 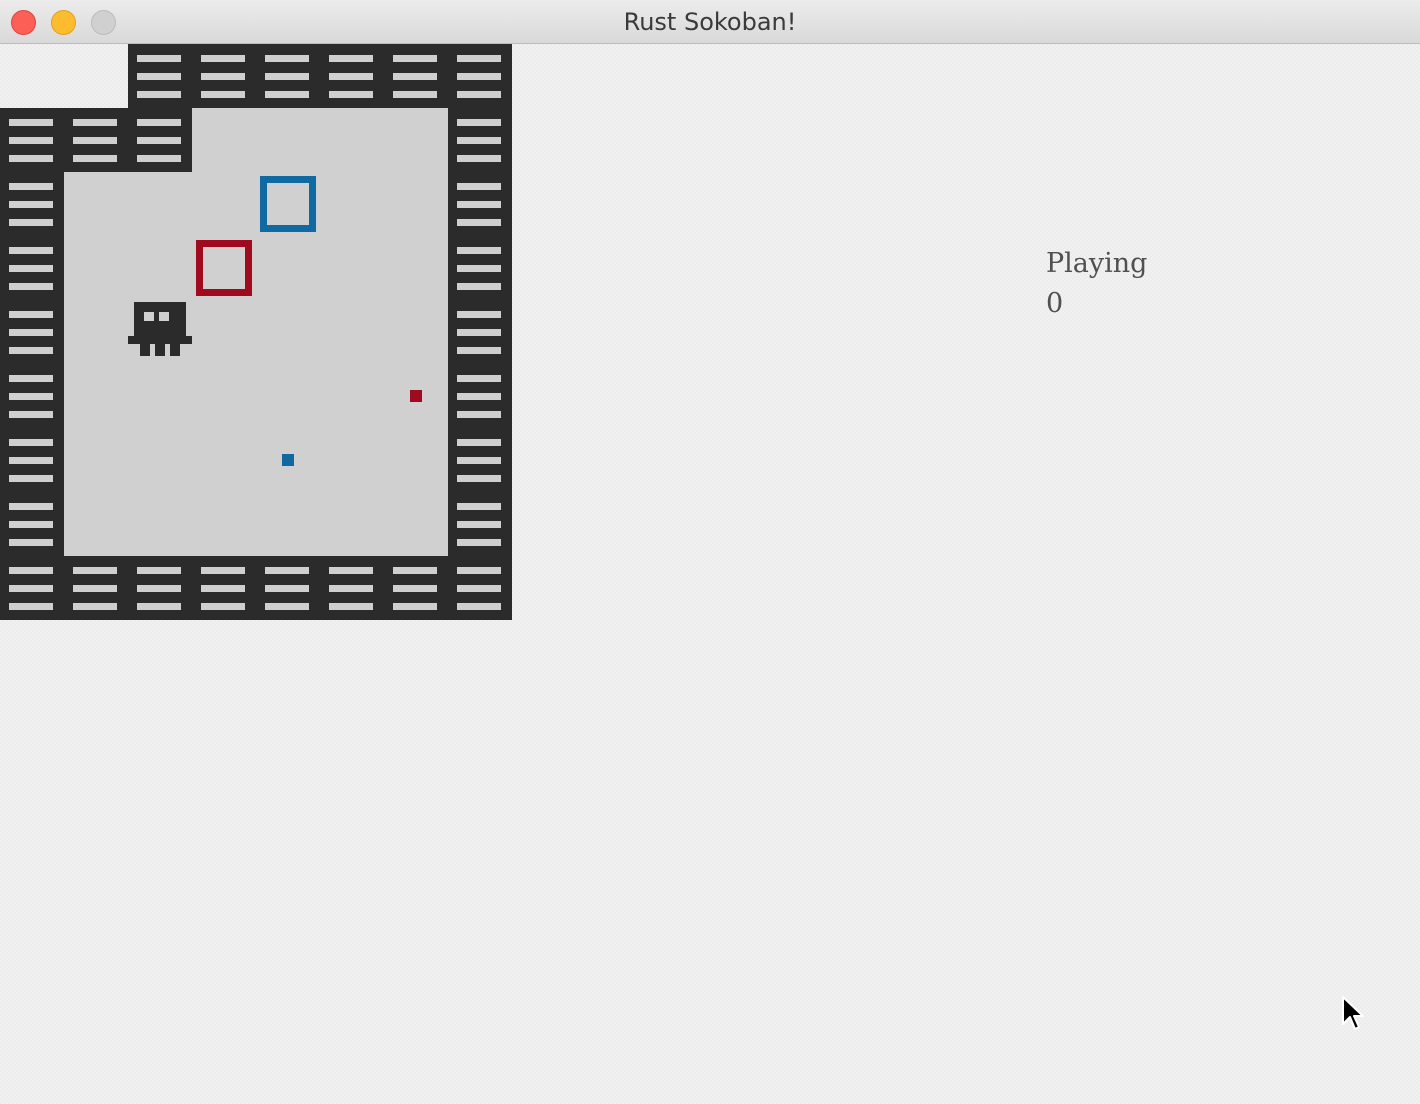 I want to click on red-box, so click(x=224, y=268).